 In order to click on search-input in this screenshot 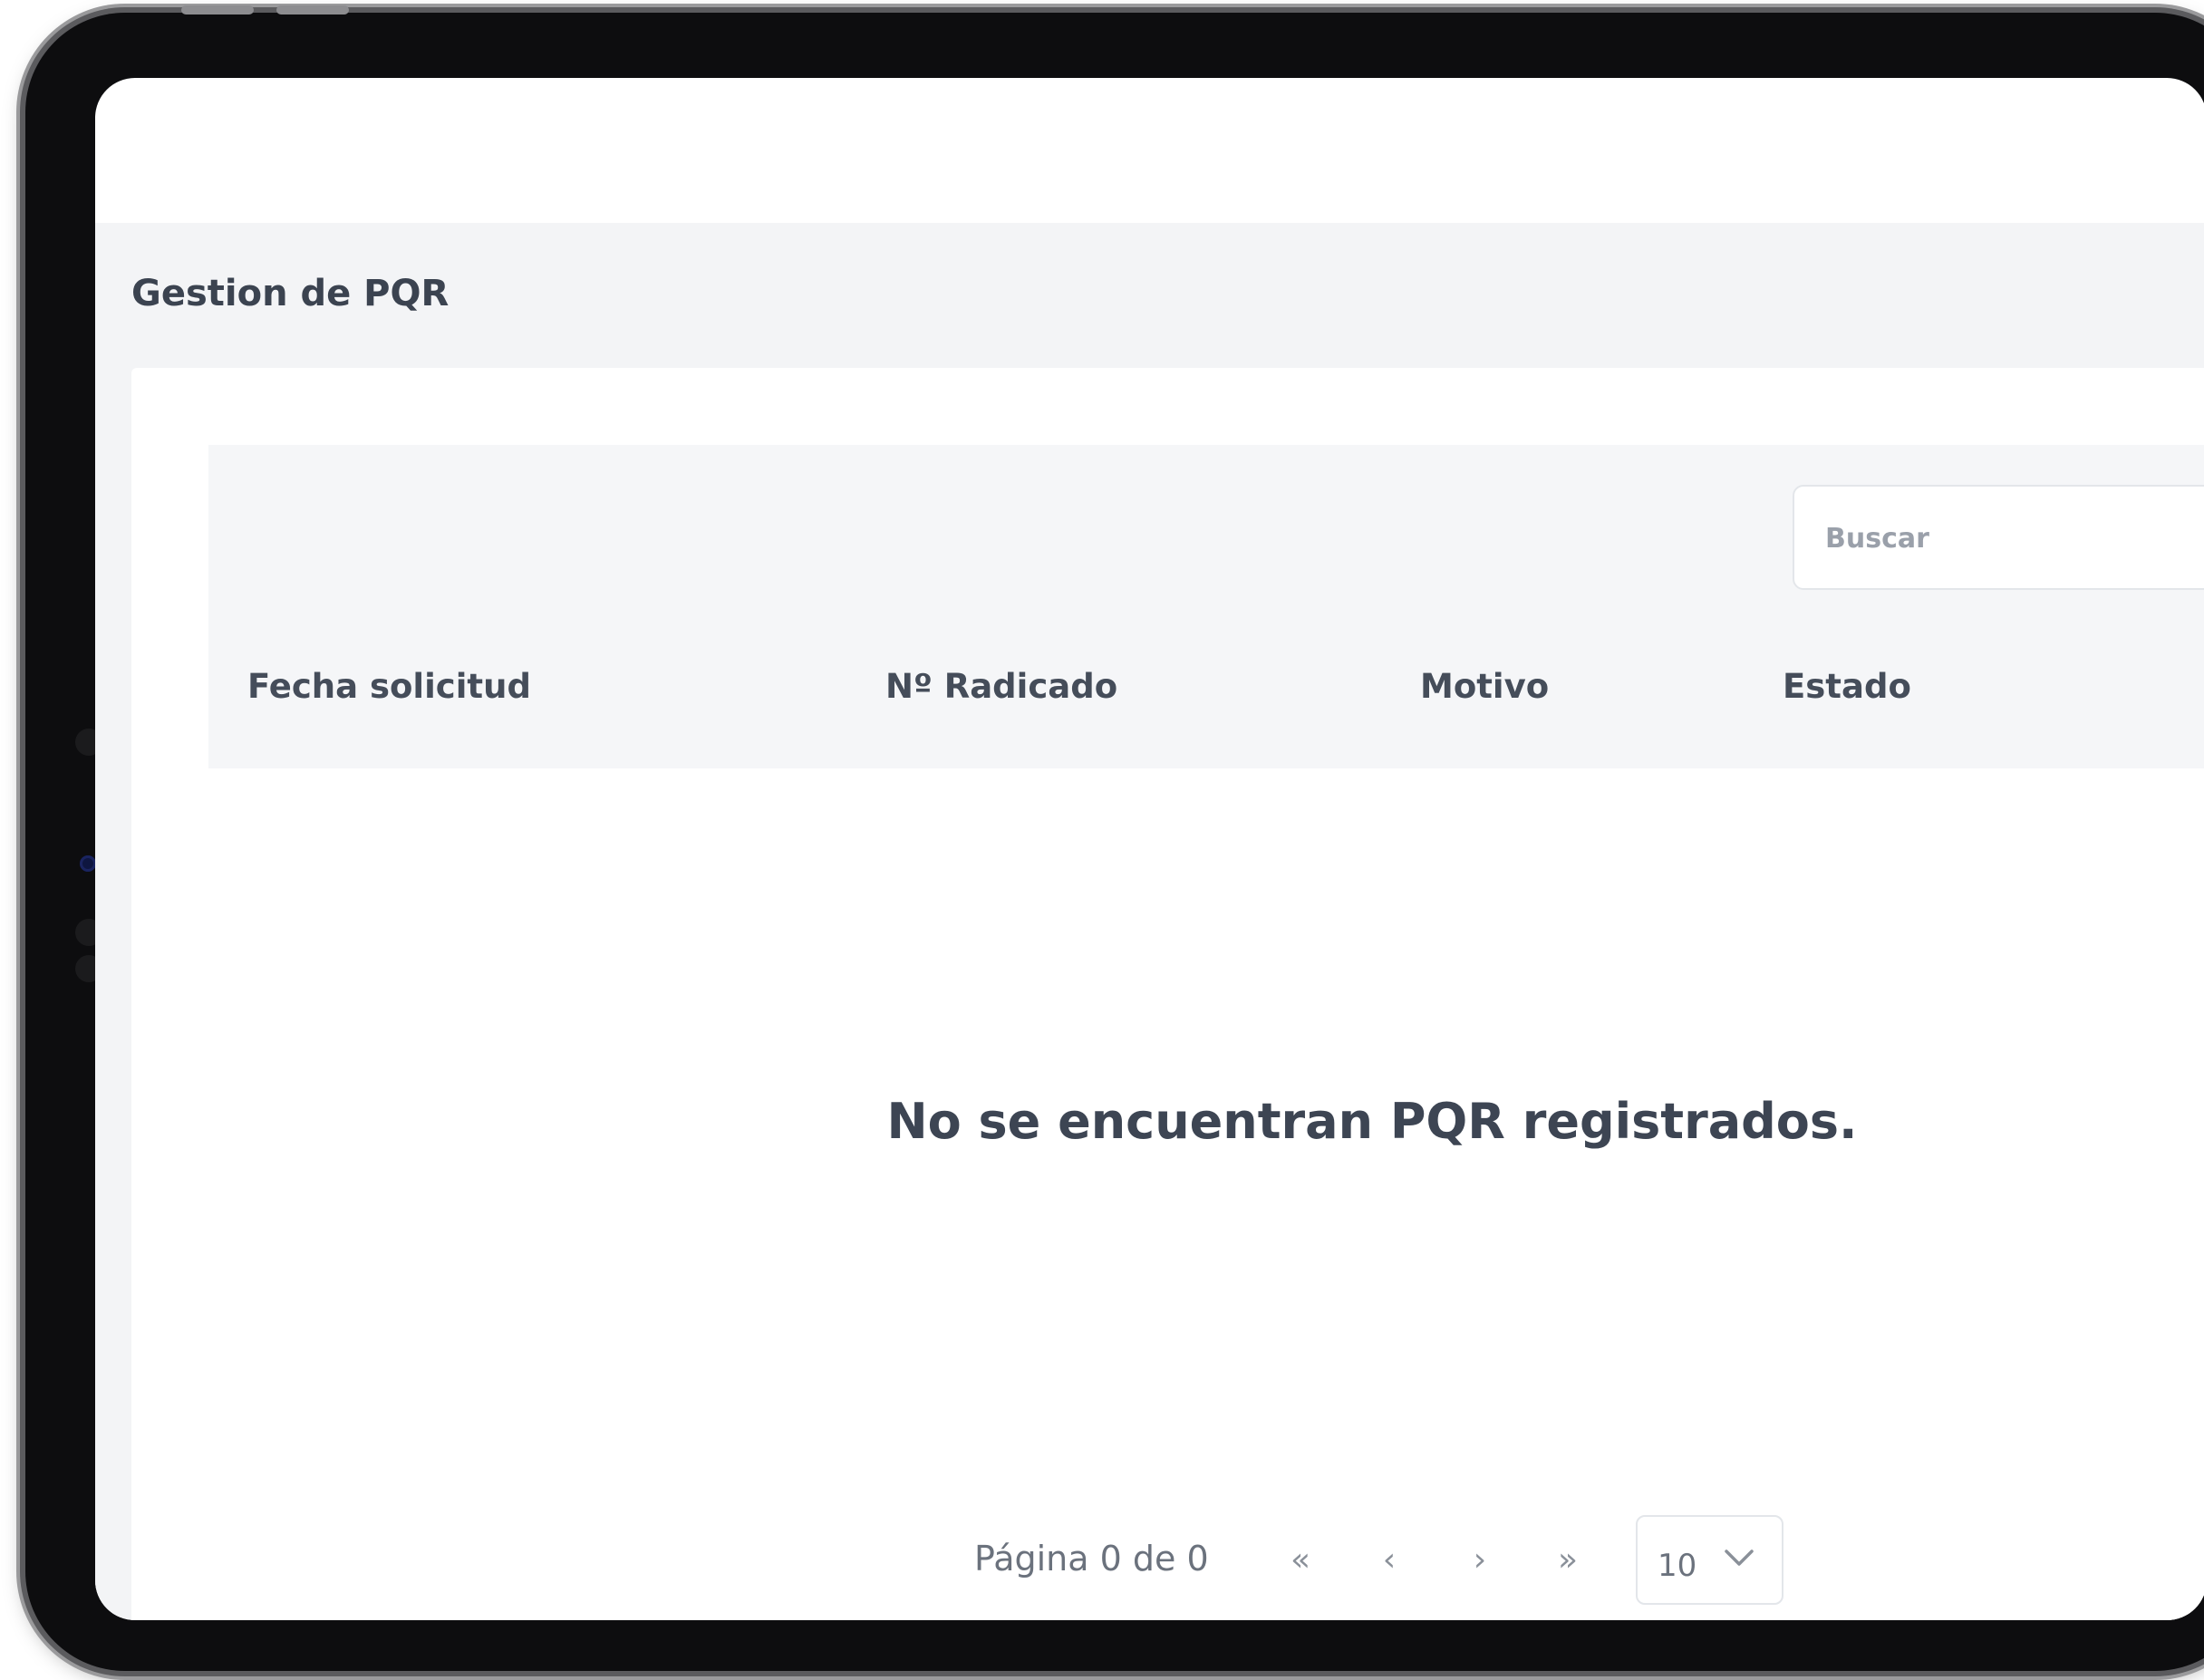, I will do `click(2013, 538)`.